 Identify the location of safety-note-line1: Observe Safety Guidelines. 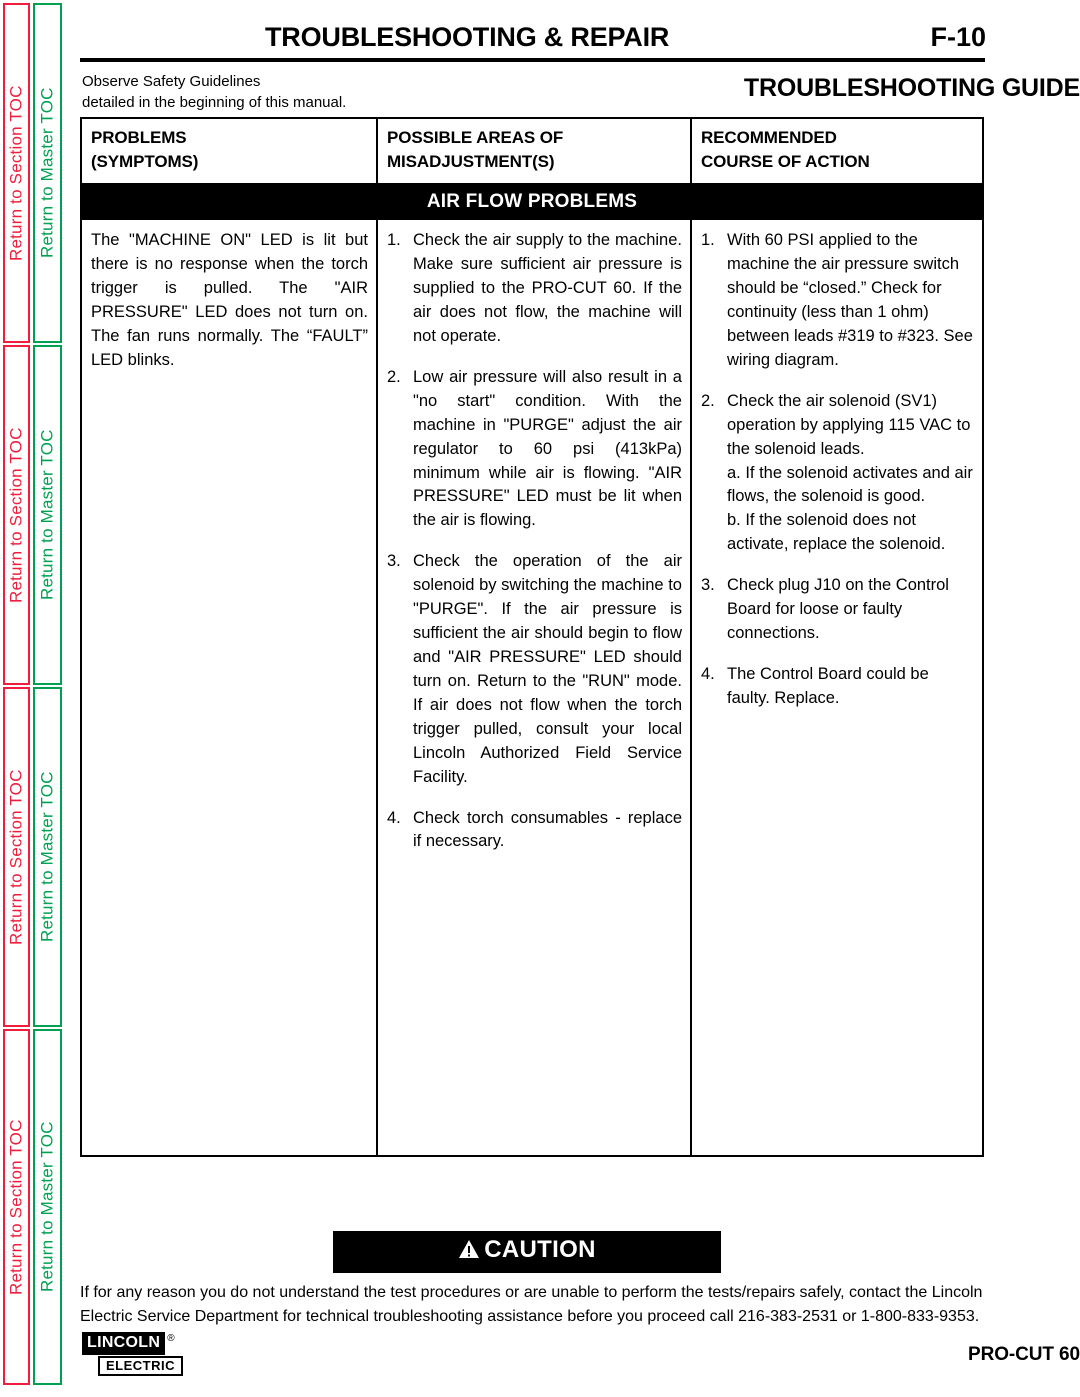
(171, 81).